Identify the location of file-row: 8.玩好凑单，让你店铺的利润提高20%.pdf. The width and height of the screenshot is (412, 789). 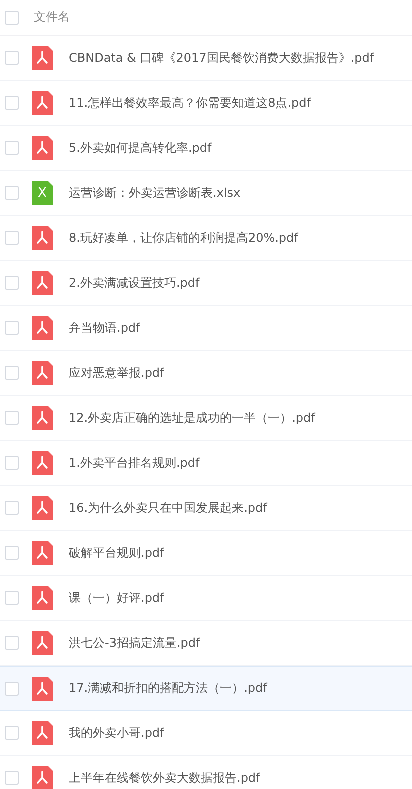
(206, 238).